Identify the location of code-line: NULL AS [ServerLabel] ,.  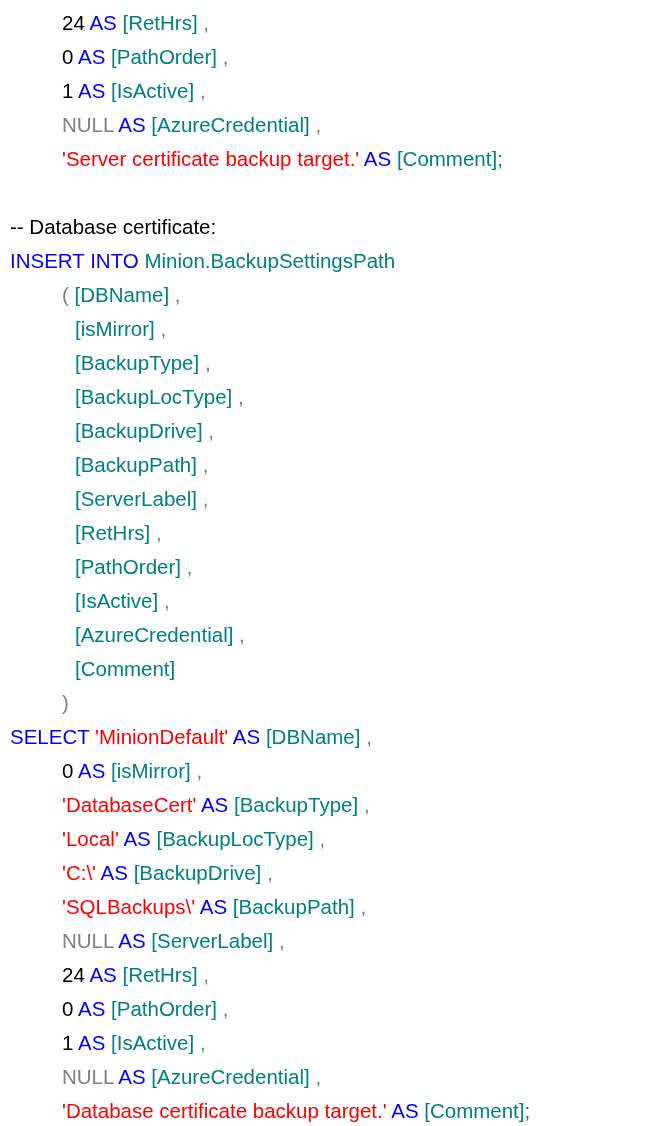
(173, 941).